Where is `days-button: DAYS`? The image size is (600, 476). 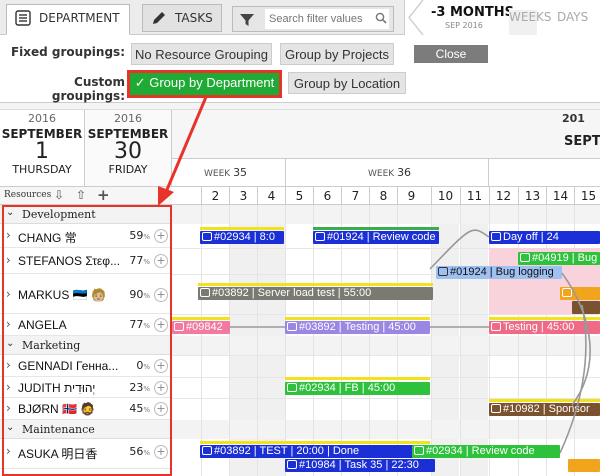
days-button: DAYS is located at coordinates (572, 17).